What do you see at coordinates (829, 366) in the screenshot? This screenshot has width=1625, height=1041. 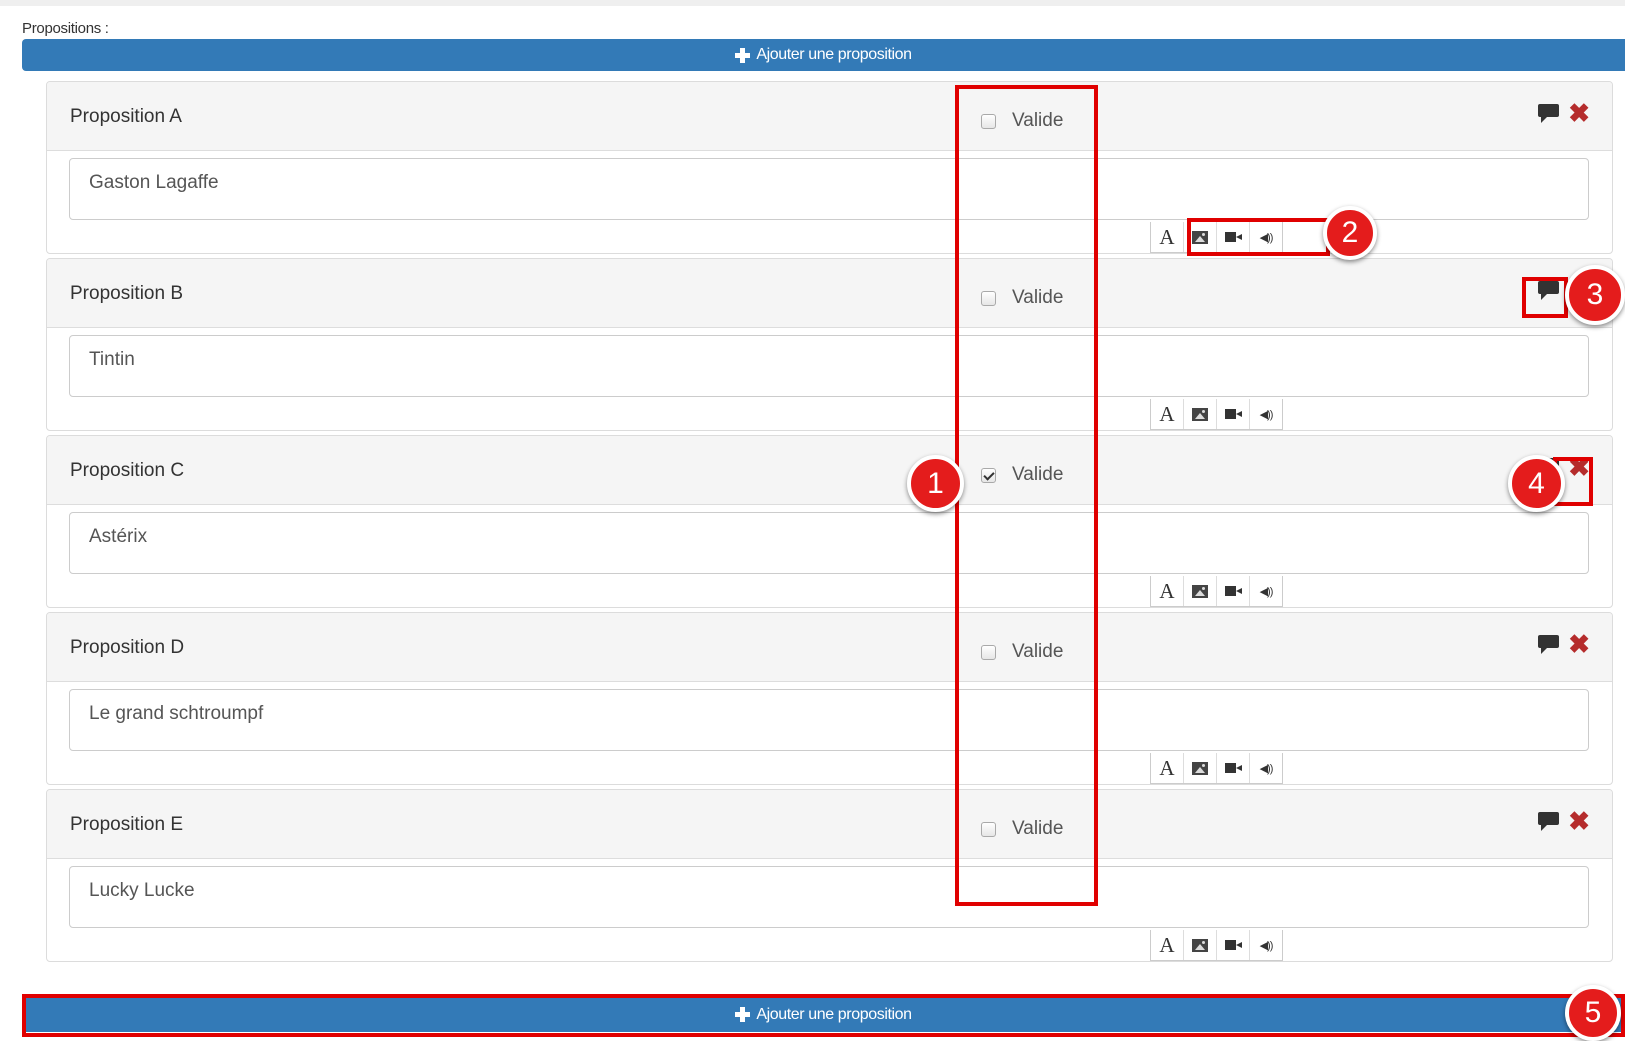 I see `proposition-text-field: Tintin` at bounding box center [829, 366].